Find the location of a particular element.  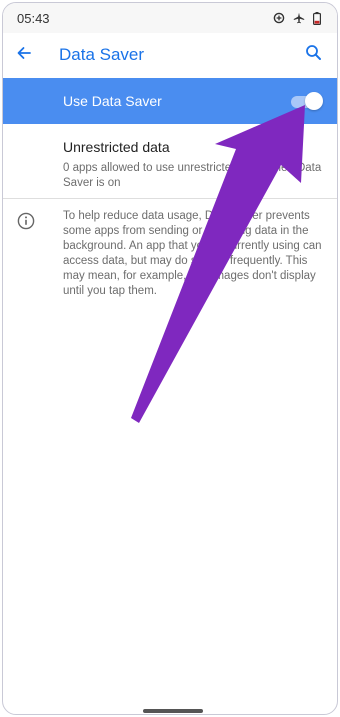

data-saver-icon is located at coordinates (279, 18).